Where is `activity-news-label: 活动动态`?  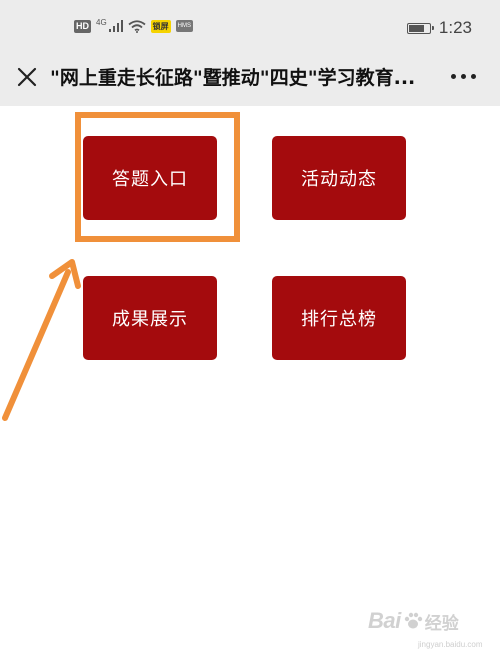
activity-news-label: 活动动态 is located at coordinates (339, 179).